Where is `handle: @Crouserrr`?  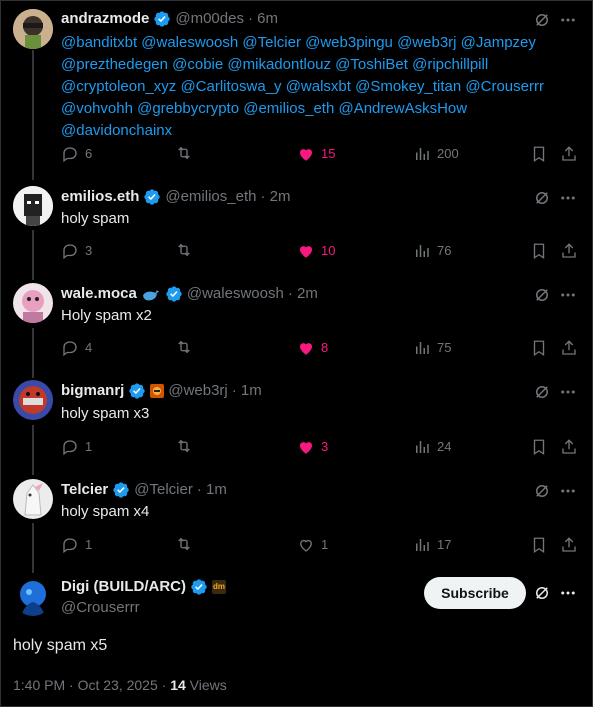
handle: @Crouserrr is located at coordinates (100, 608).